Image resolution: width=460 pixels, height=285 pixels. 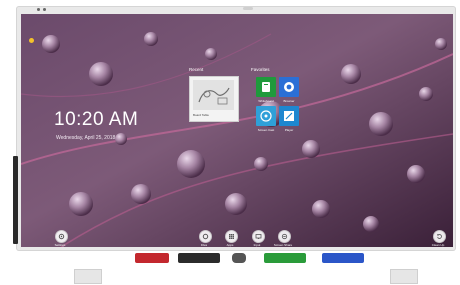 What do you see at coordinates (230, 245) in the screenshot?
I see `apps-label: Apps` at bounding box center [230, 245].